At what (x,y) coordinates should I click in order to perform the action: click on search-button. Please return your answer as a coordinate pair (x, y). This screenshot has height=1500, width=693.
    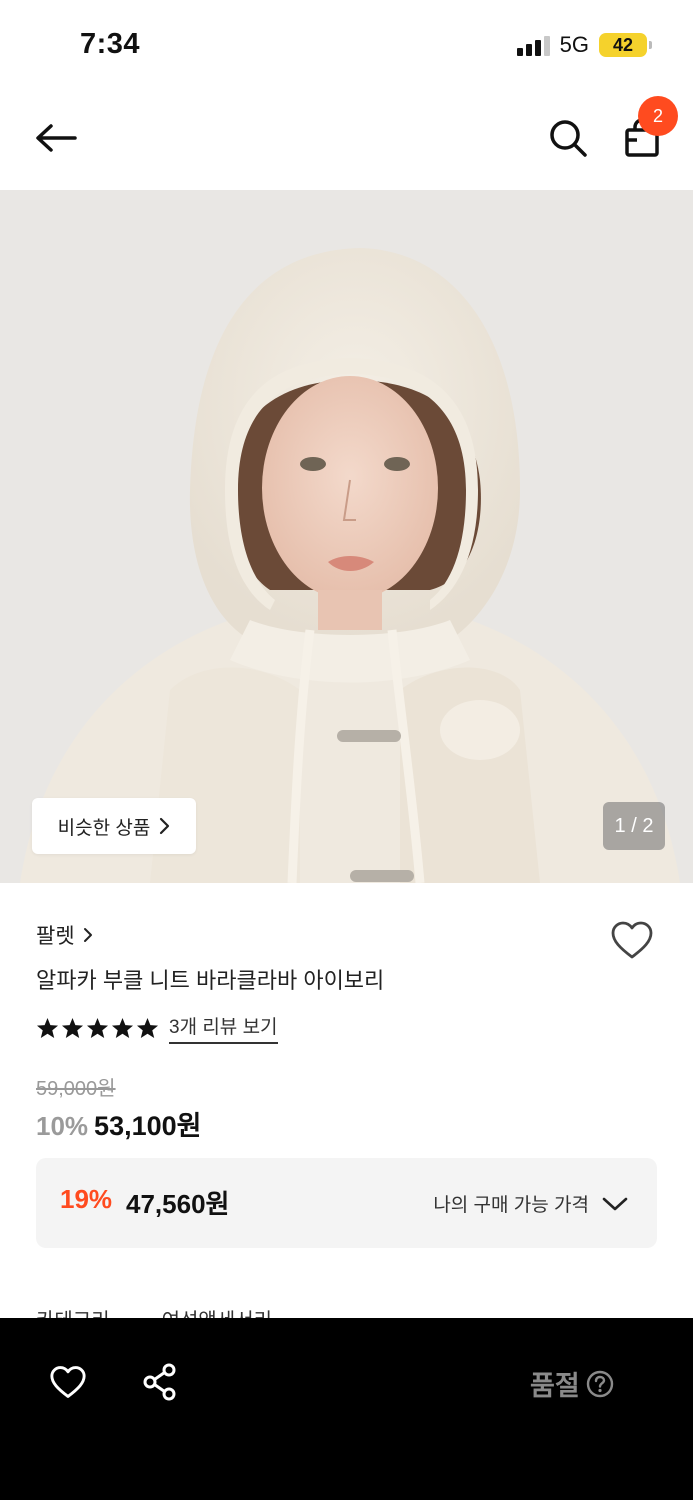
    Looking at the image, I should click on (568, 138).